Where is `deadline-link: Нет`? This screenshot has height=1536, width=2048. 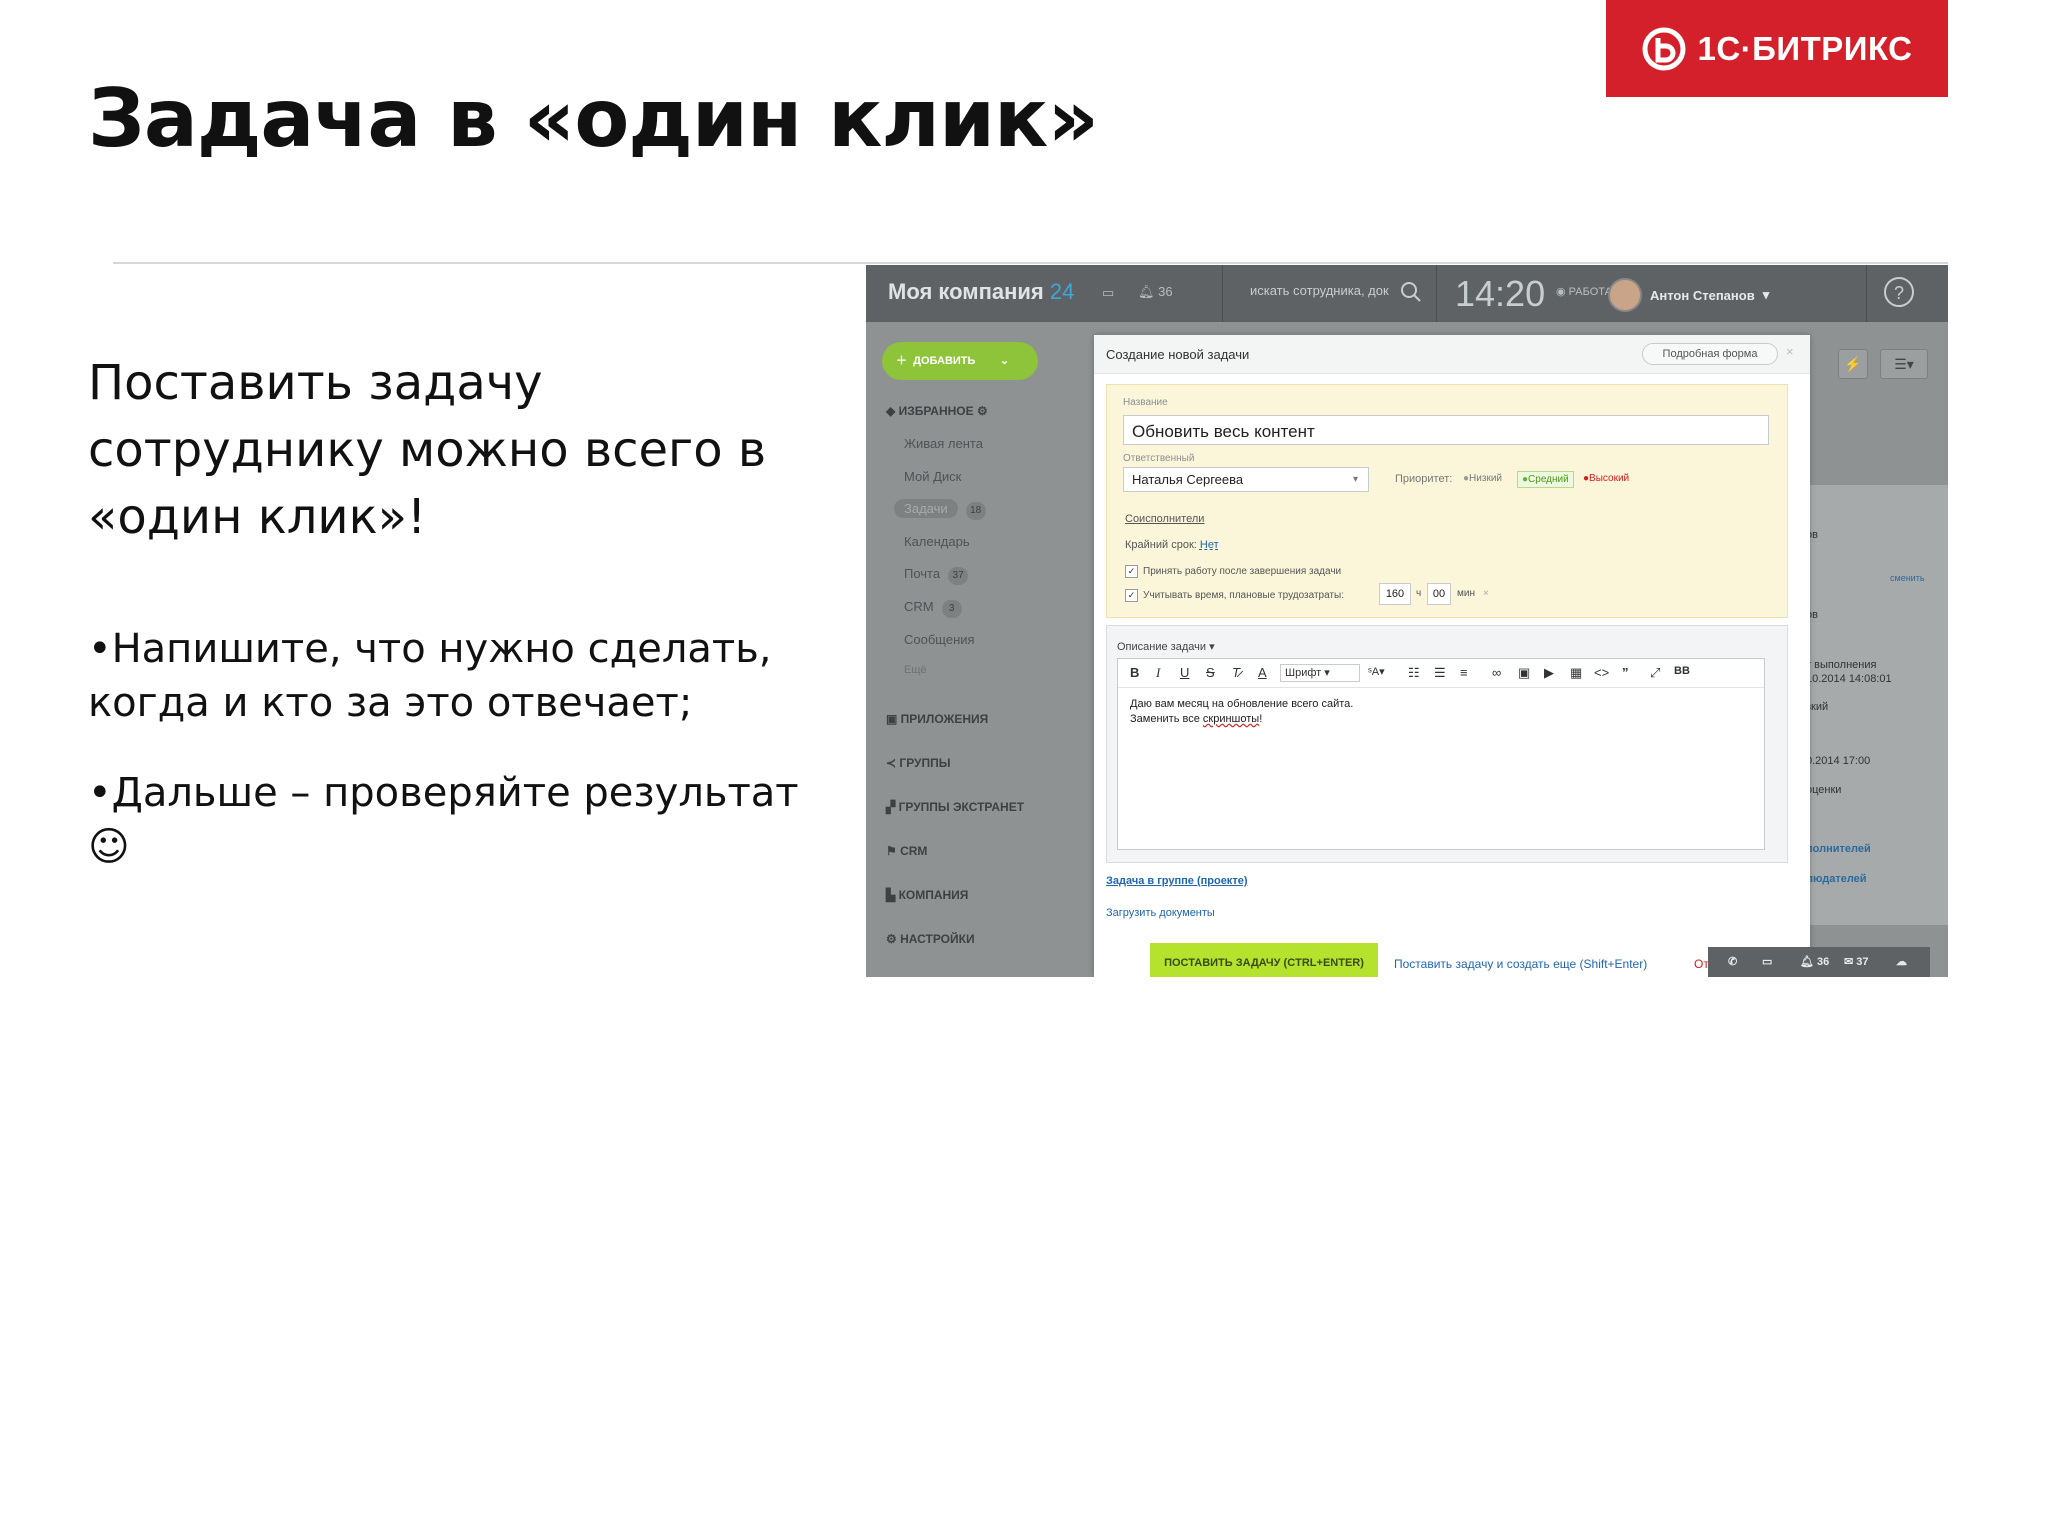 deadline-link: Нет is located at coordinates (1209, 545).